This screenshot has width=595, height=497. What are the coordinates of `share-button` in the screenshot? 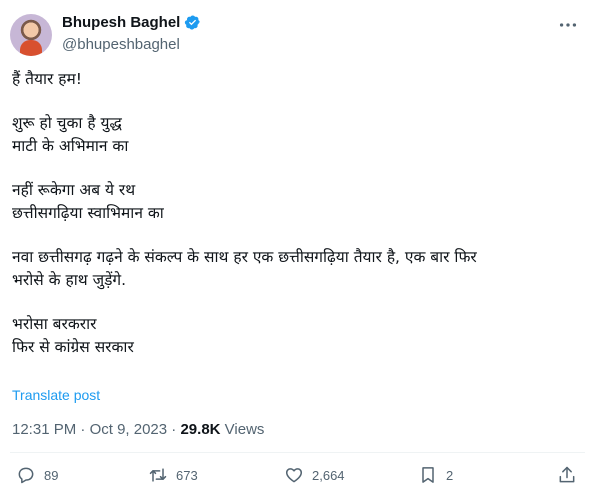 It's located at (567, 477).